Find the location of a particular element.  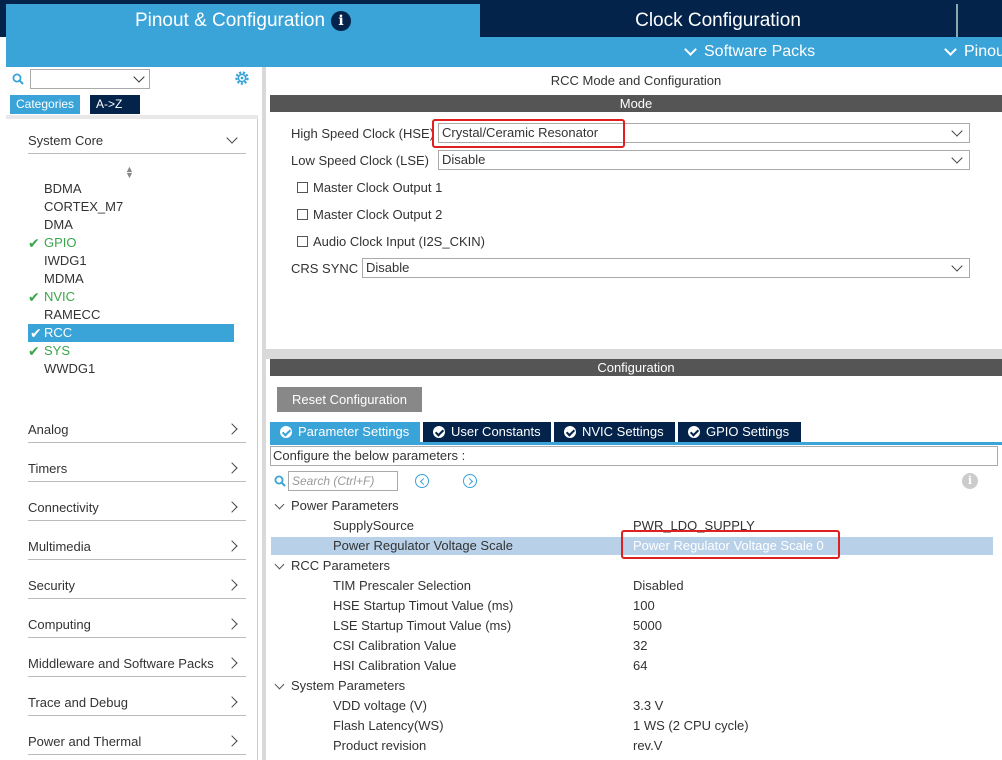

param-value: 3.3 V is located at coordinates (648, 705).